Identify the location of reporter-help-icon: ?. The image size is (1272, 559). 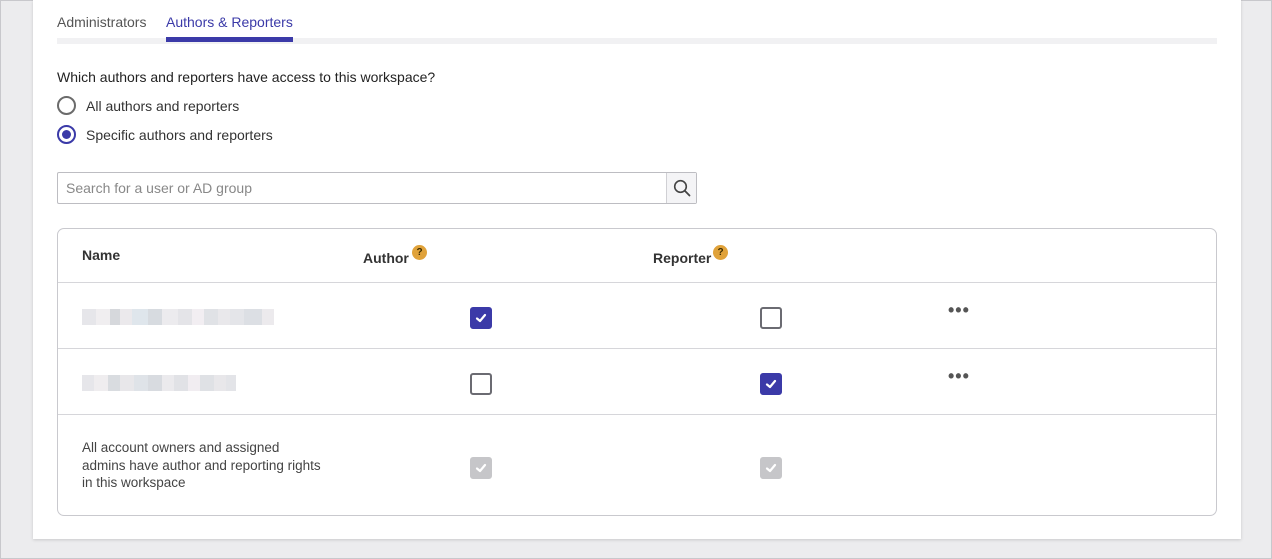
(720, 252).